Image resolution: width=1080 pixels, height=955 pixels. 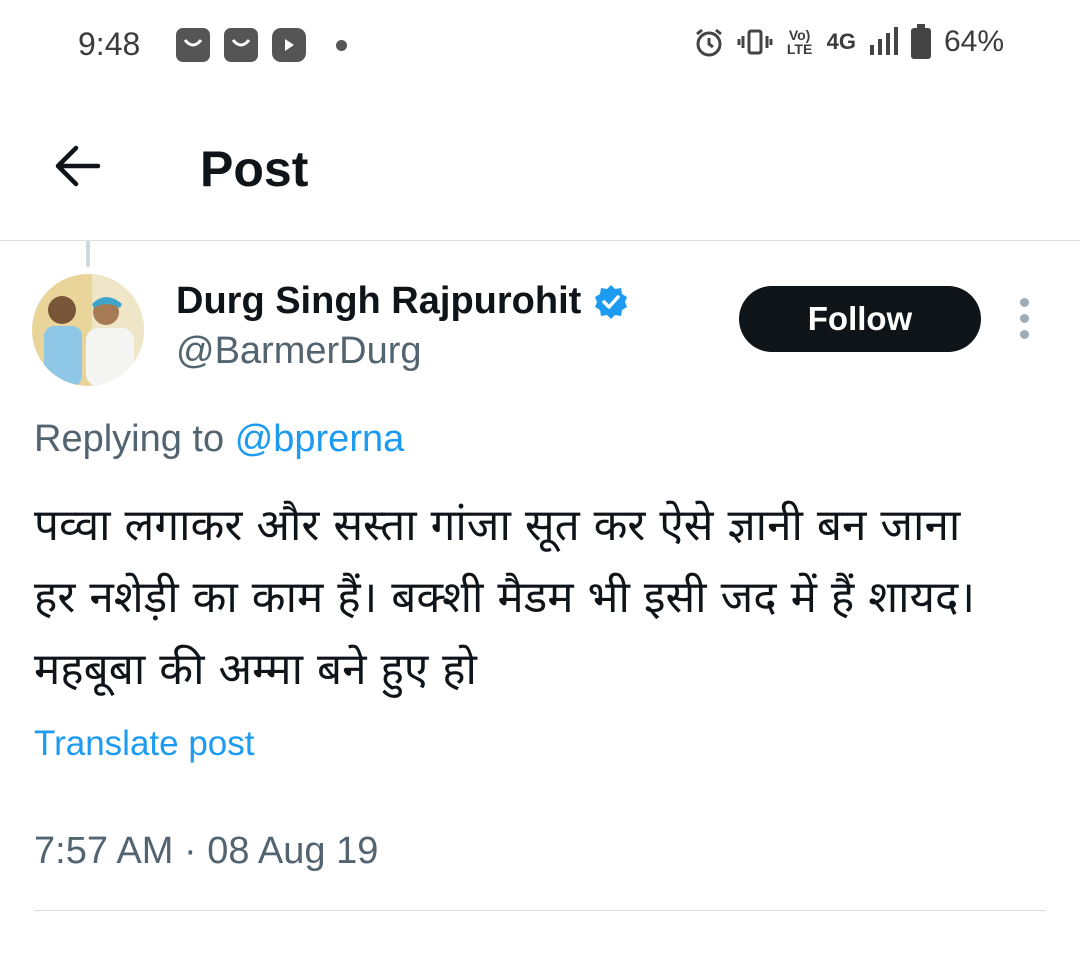 I want to click on author-handle: @BarmerDurg, so click(x=299, y=351).